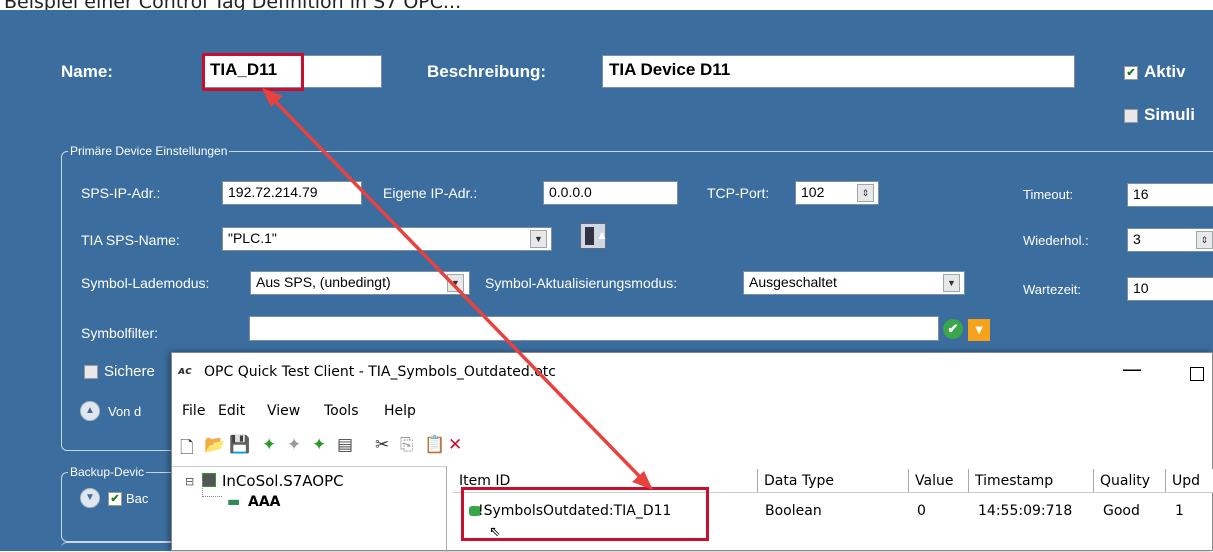  What do you see at coordinates (1197, 374) in the screenshot?
I see `maximize-icon` at bounding box center [1197, 374].